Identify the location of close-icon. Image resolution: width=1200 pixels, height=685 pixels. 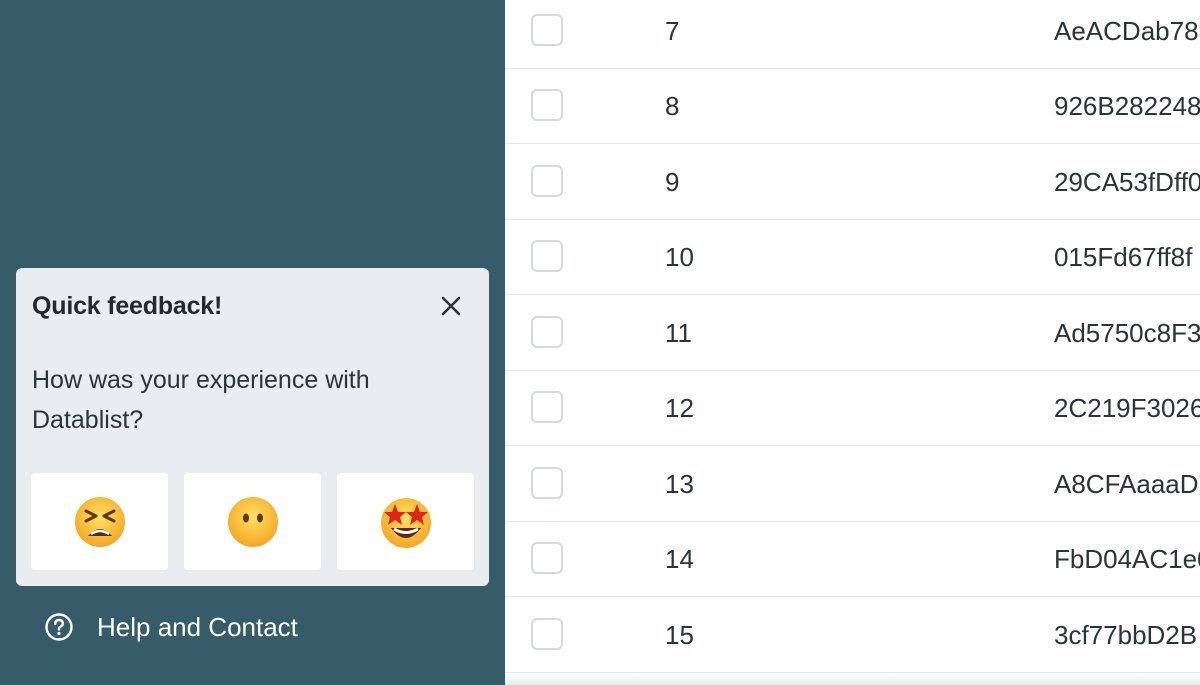
(451, 306).